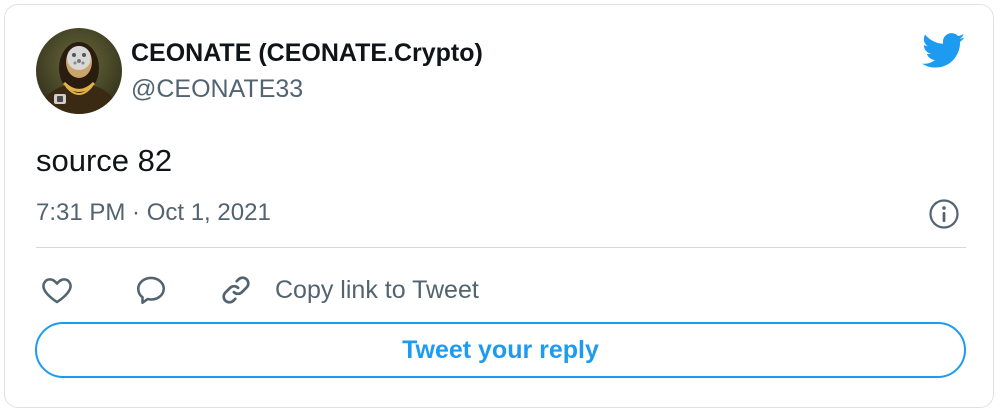  What do you see at coordinates (944, 214) in the screenshot?
I see `info-icon` at bounding box center [944, 214].